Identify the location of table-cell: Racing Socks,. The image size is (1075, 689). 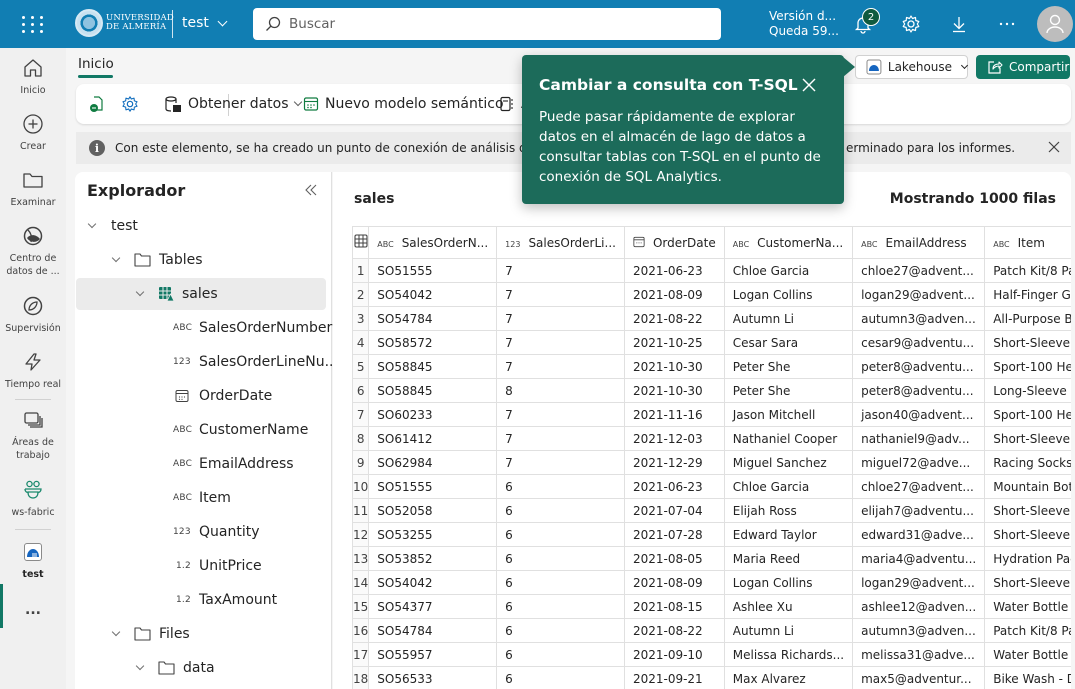
(1027, 462).